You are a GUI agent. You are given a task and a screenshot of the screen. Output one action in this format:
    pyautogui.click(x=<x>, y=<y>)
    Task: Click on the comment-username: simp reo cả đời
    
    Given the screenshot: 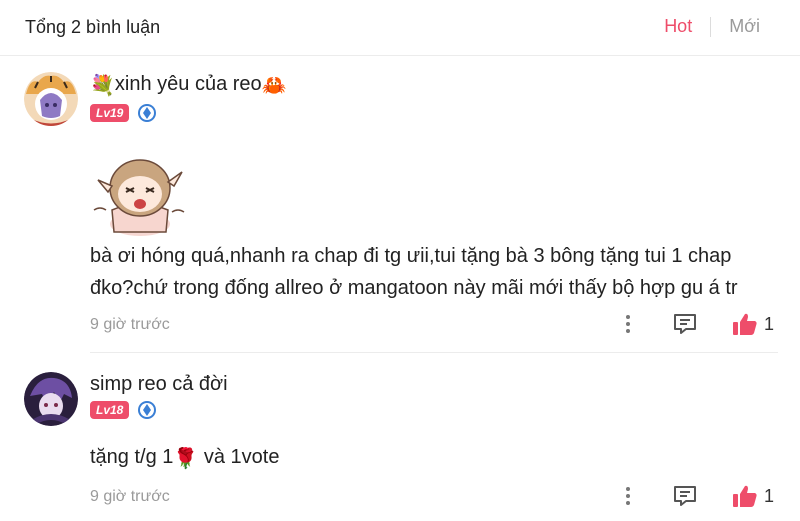 What is the action you would take?
    pyautogui.click(x=159, y=384)
    